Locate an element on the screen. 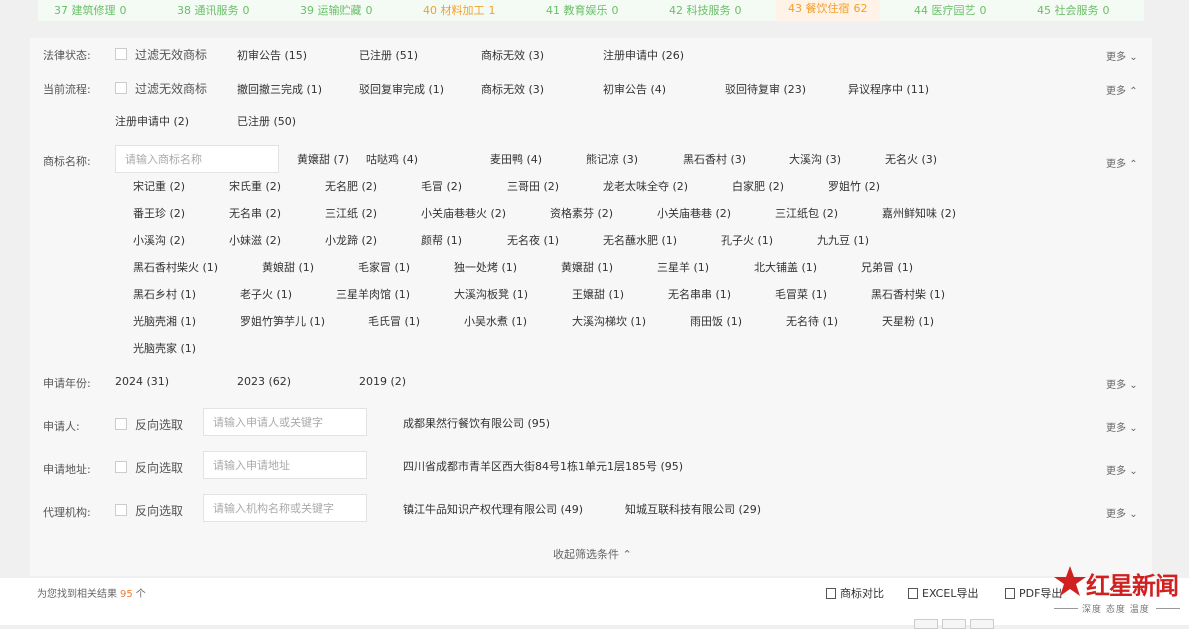 This screenshot has width=1189, height=629. applicant-input is located at coordinates (285, 422).